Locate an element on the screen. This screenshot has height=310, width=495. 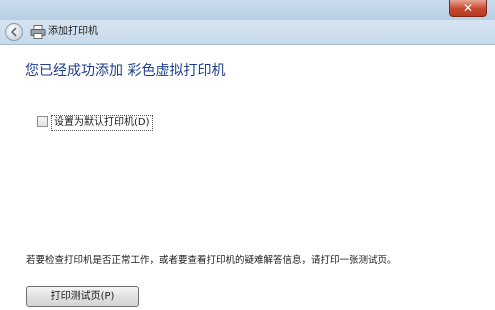
title-bar: ✕ is located at coordinates (247, 10).